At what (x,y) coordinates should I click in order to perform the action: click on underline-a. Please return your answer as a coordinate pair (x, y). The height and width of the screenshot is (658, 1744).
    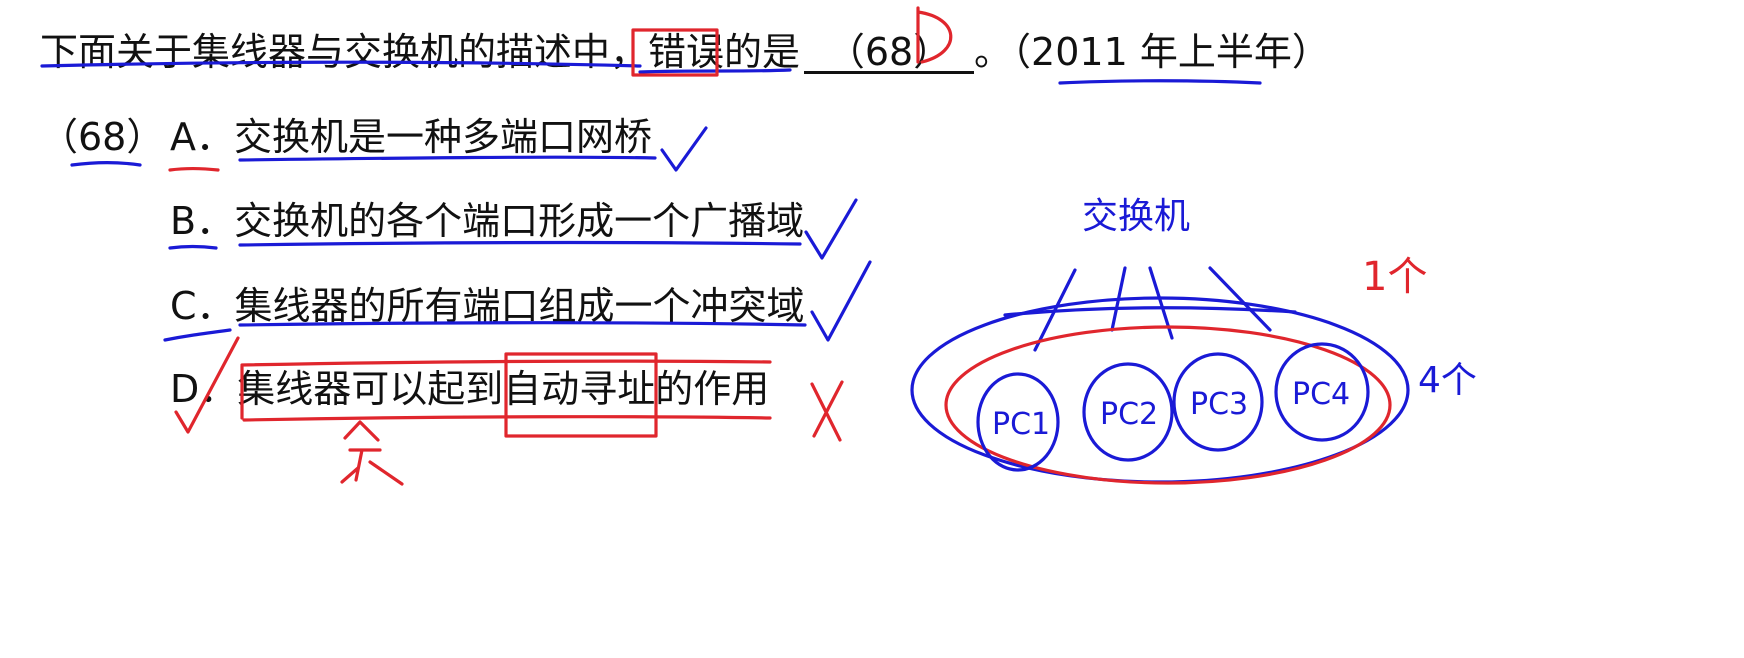
    Looking at the image, I should click on (194, 169).